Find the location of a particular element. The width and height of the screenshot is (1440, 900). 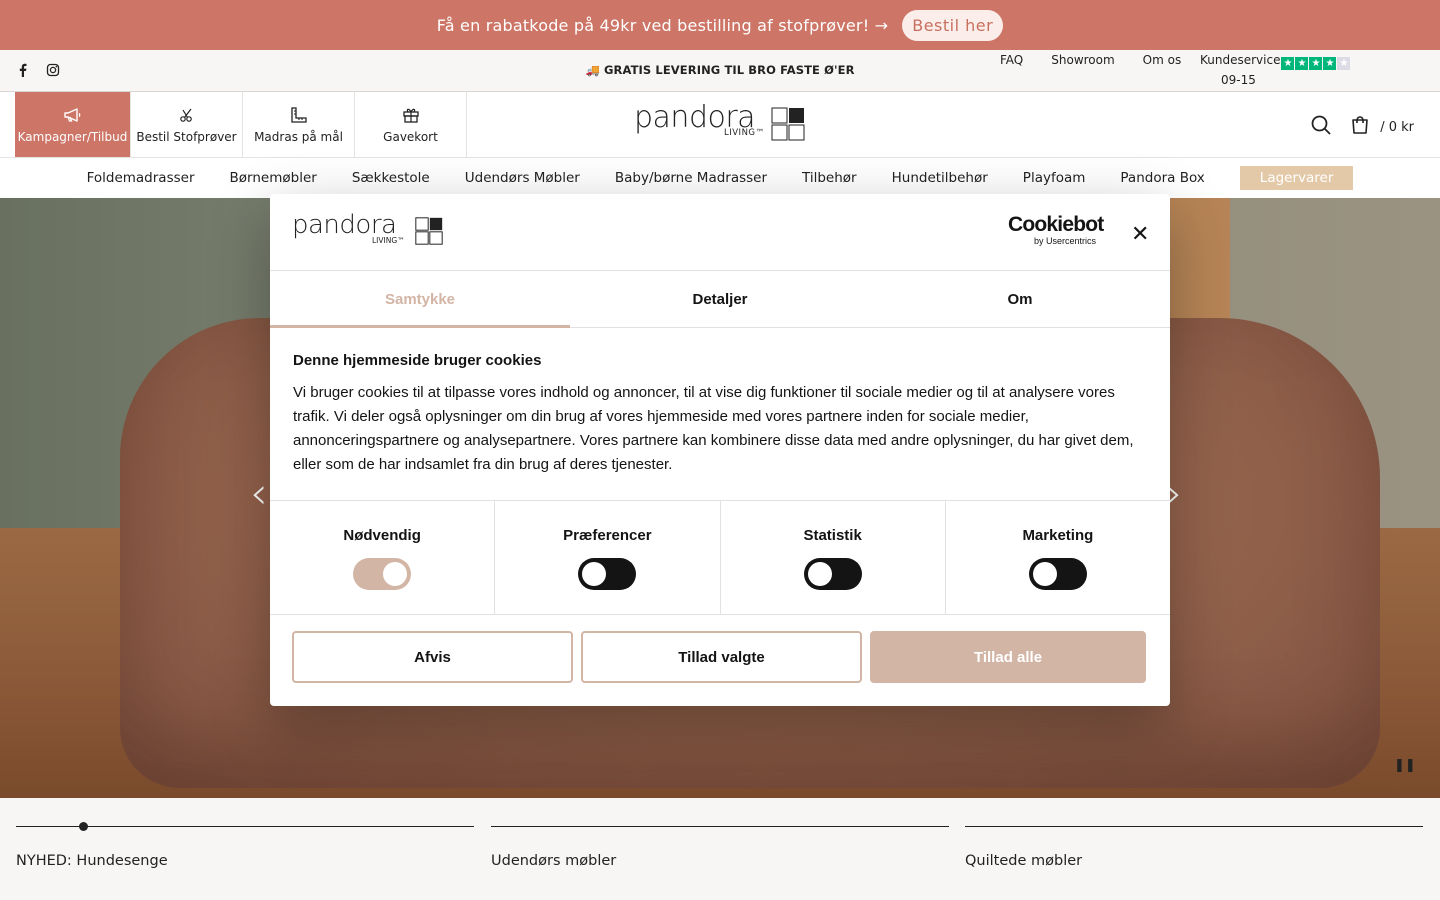

quick-link-campaigns: Kampagner/Tilbud is located at coordinates (73, 124).